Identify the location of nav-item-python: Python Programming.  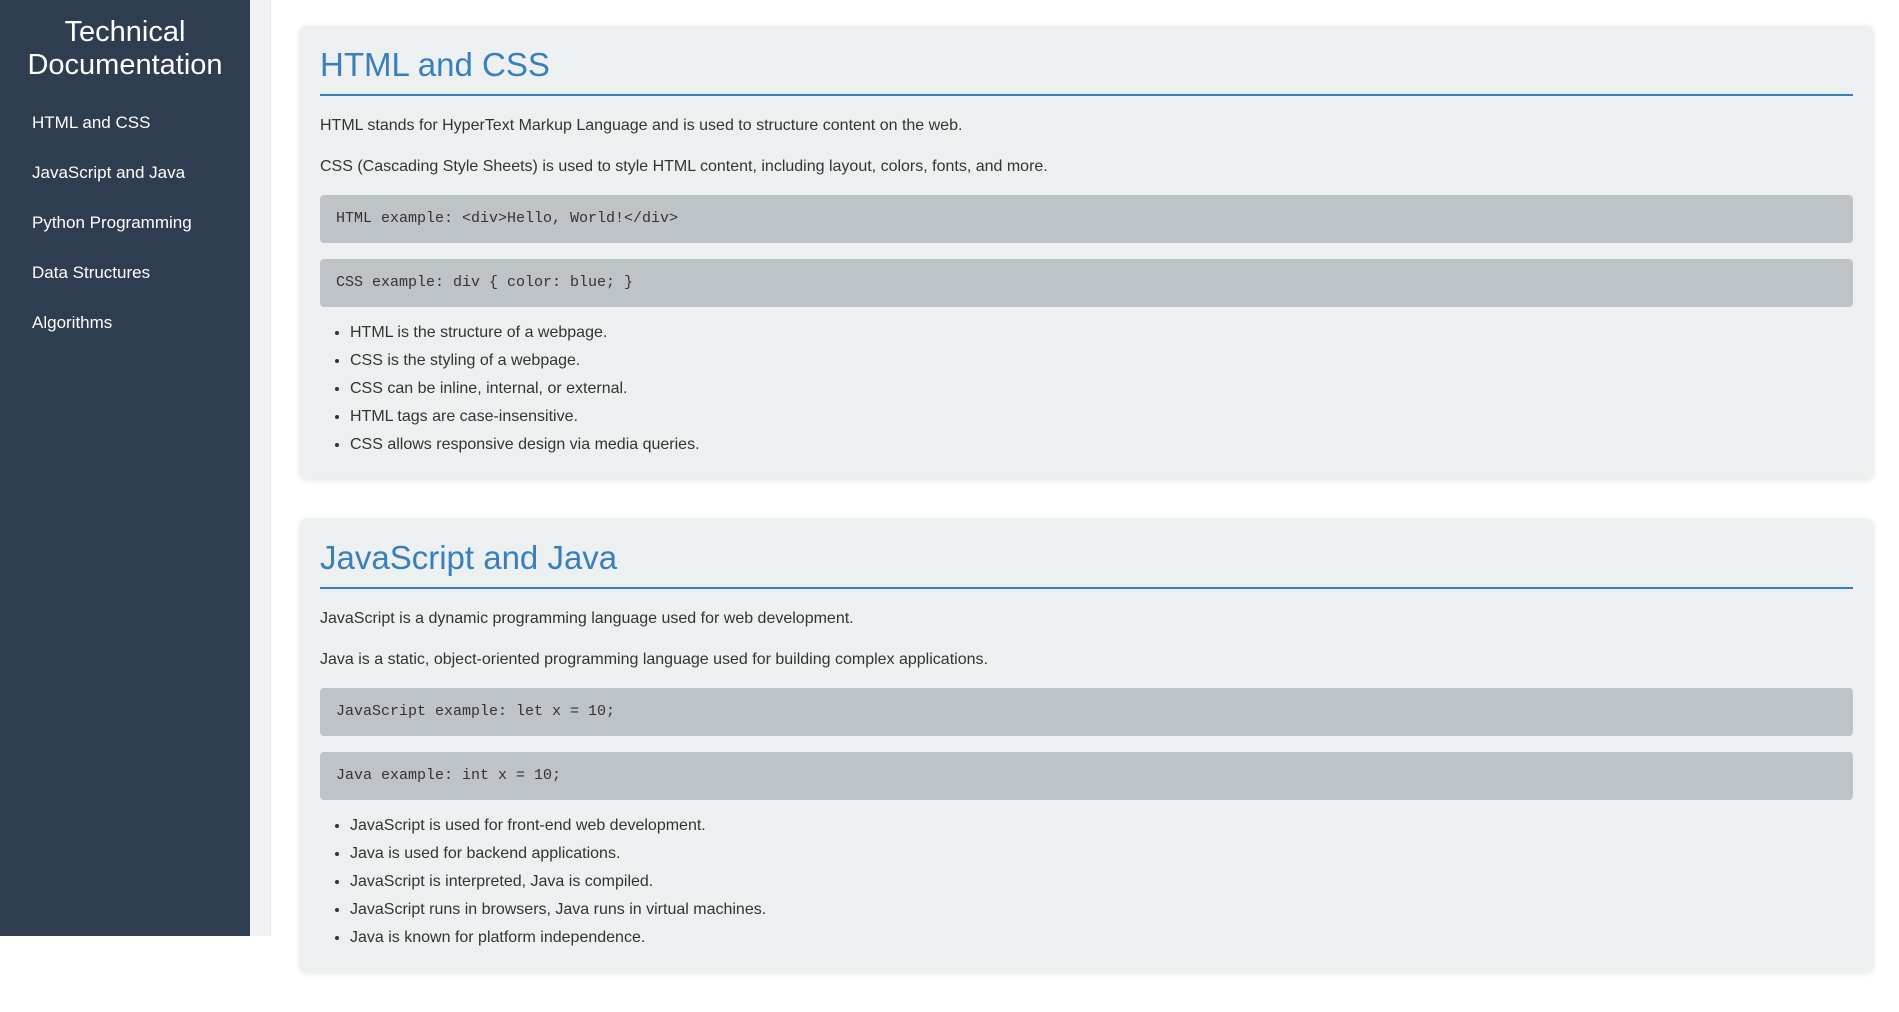
(125, 233).